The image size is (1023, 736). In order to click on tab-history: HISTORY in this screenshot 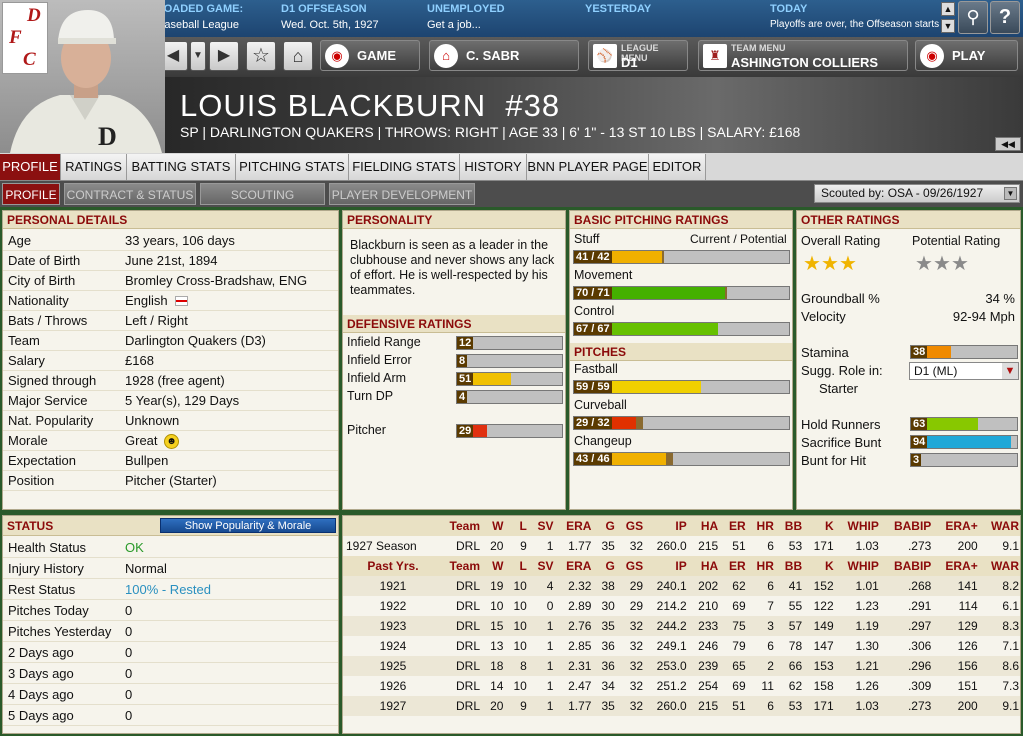, I will do `click(493, 167)`.